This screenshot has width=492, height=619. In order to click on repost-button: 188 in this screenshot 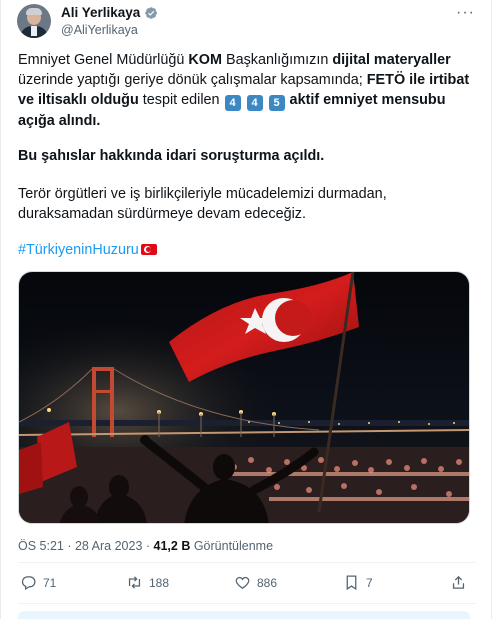, I will do `click(147, 582)`.